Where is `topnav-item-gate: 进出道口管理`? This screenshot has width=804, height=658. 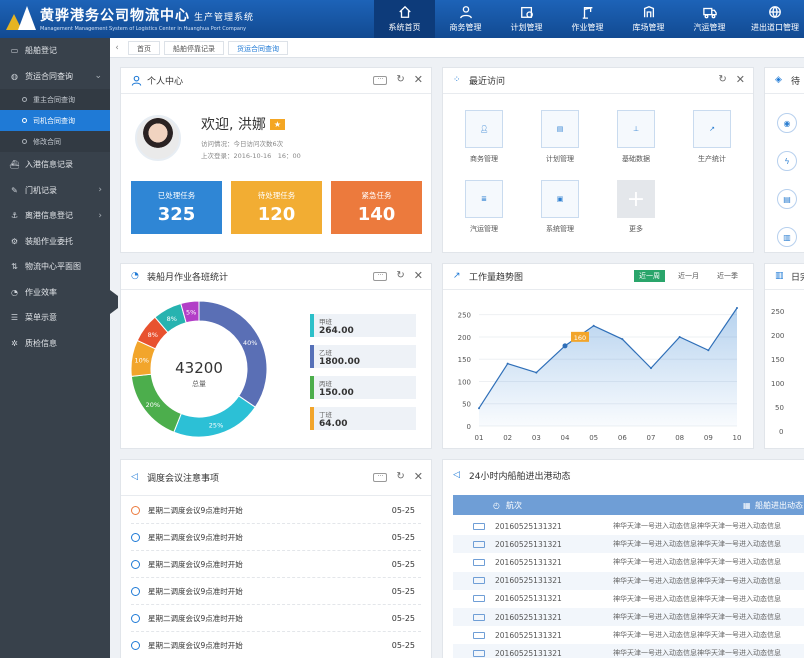 topnav-item-gate: 进出道口管理 is located at coordinates (772, 19).